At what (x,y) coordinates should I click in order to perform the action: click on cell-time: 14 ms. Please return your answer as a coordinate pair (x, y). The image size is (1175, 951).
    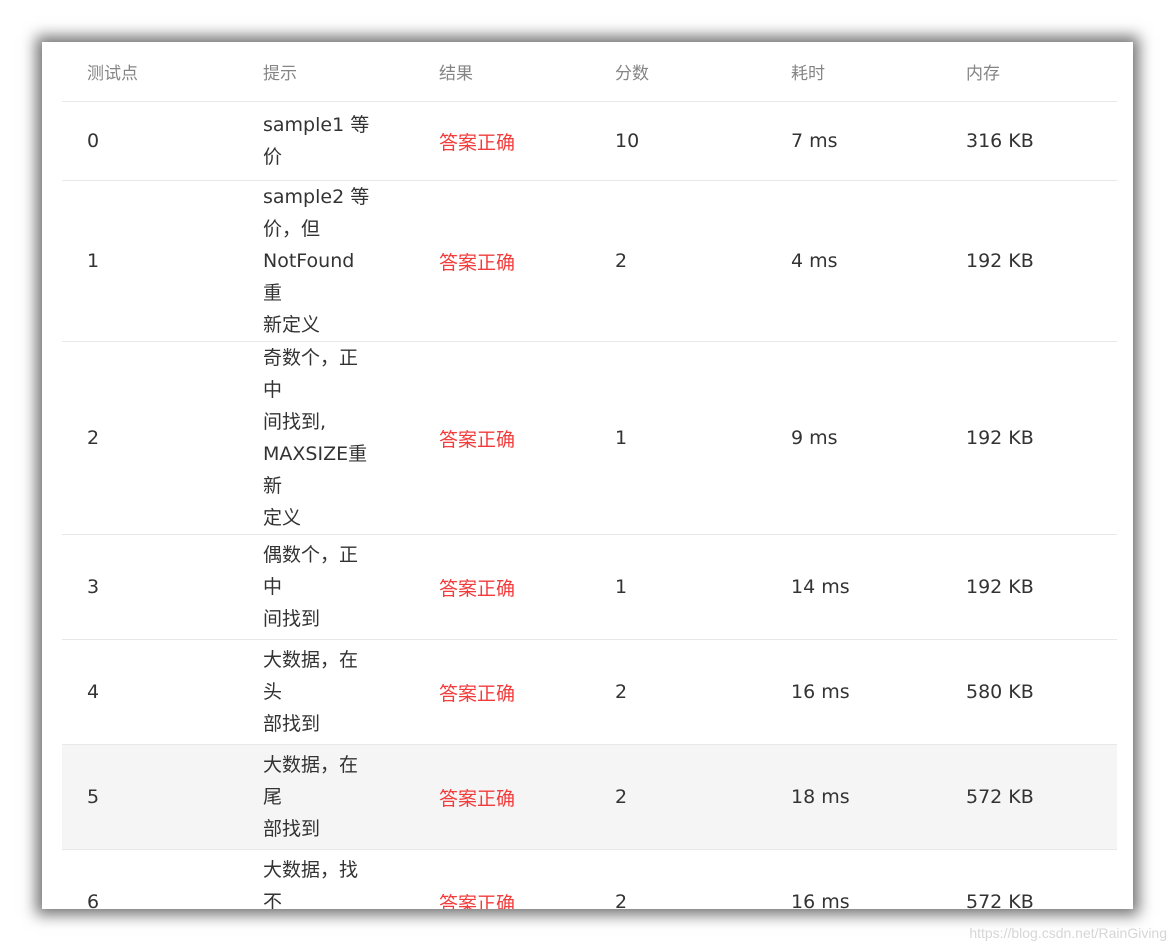
    Looking at the image, I should click on (853, 587).